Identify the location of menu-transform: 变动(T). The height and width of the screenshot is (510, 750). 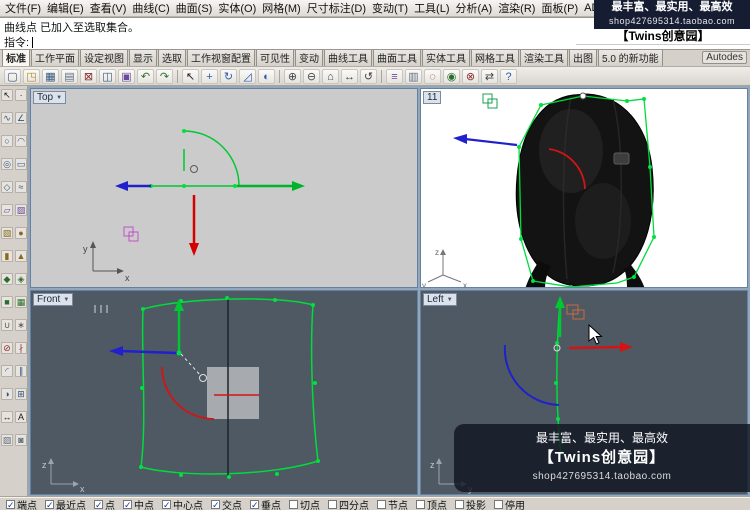
(390, 8).